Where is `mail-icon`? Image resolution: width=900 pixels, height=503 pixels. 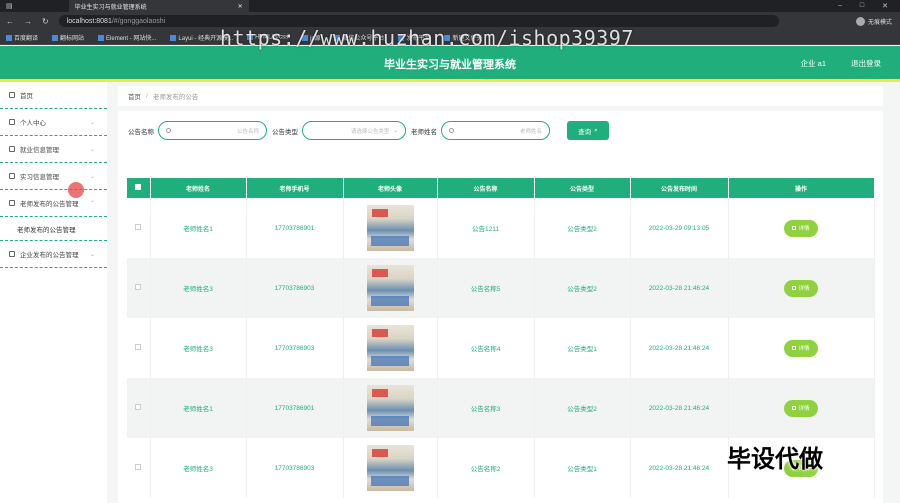
mail-icon is located at coordinates (12, 203).